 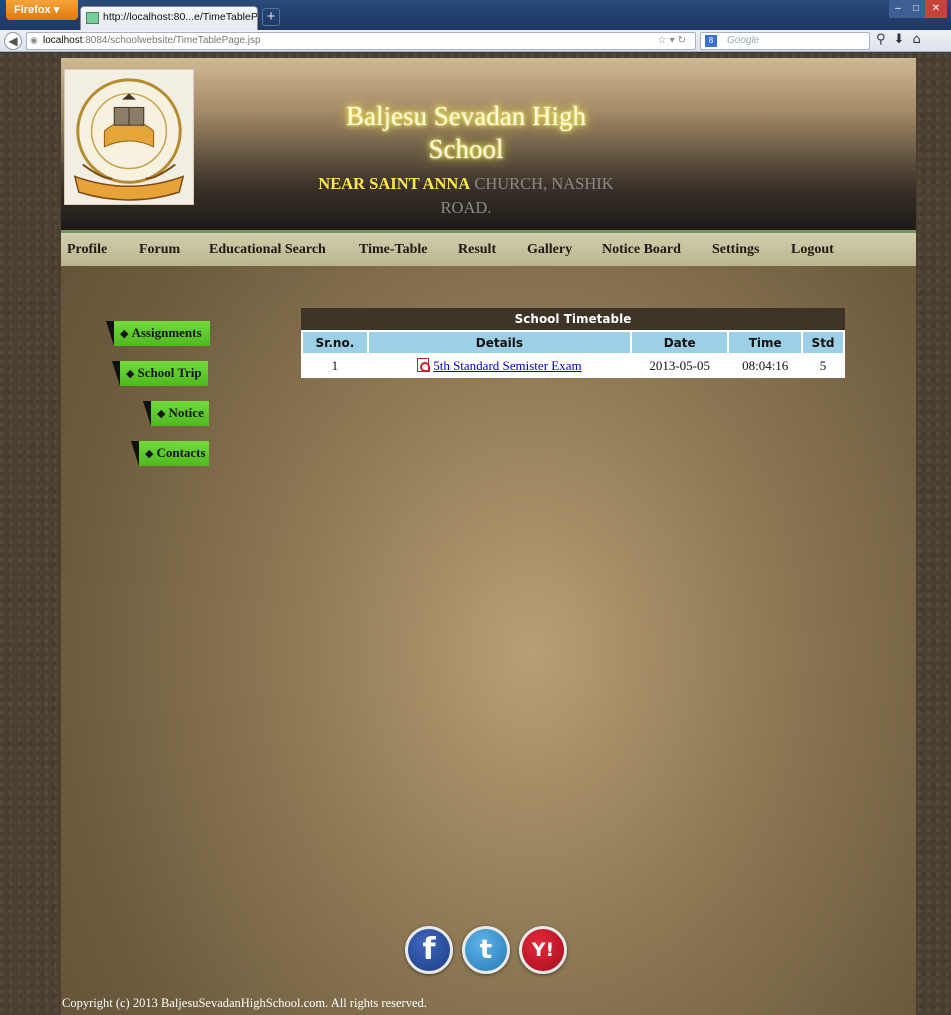 What do you see at coordinates (466, 196) in the screenshot?
I see `school-address: NEAR SAINT ANNA CHURCH, NASHIK ROAD.` at bounding box center [466, 196].